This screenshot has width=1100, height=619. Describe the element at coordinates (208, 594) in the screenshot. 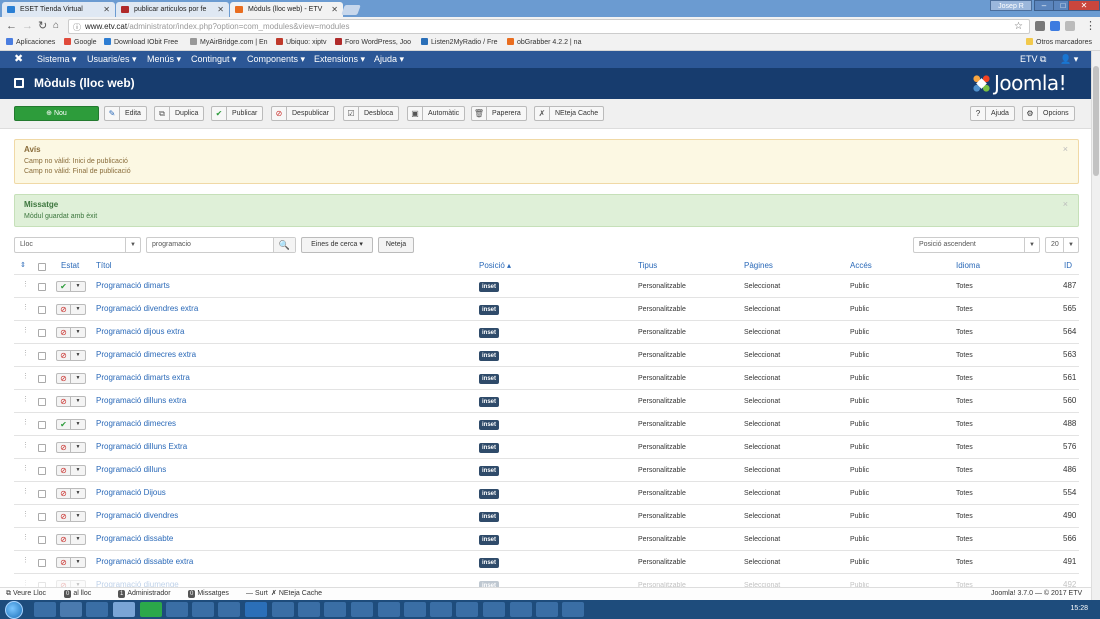

I see `messages-count: 0 Missatges` at that location.